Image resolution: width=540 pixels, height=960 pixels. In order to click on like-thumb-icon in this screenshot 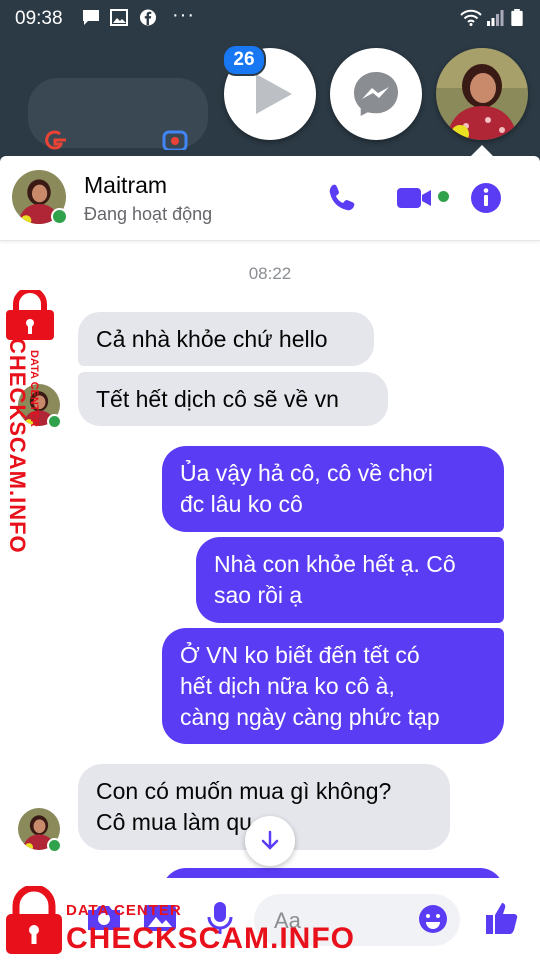, I will do `click(502, 918)`.